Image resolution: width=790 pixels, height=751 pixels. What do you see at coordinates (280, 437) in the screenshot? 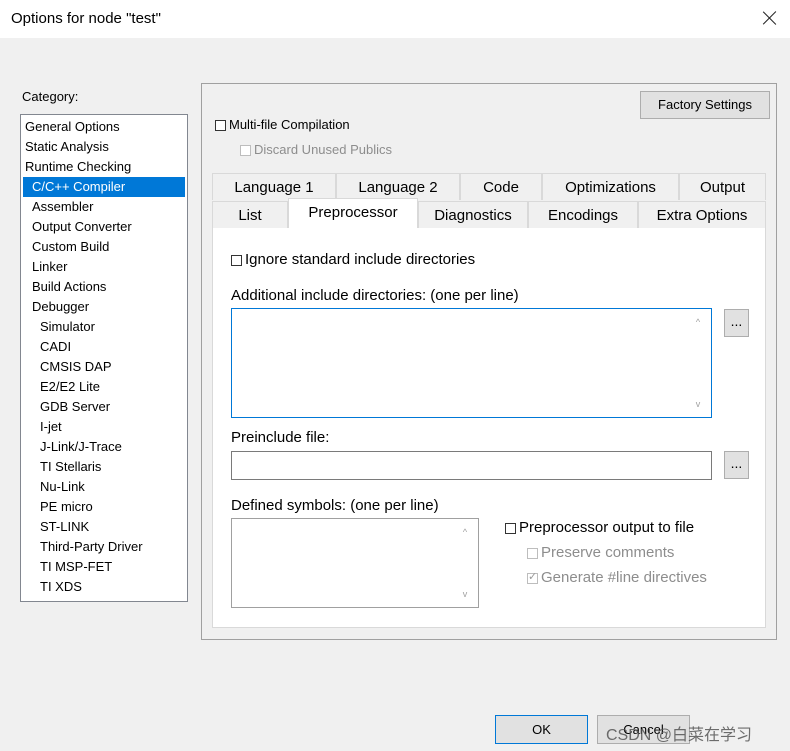
I see `preinclude-label: Preinclude file:` at bounding box center [280, 437].